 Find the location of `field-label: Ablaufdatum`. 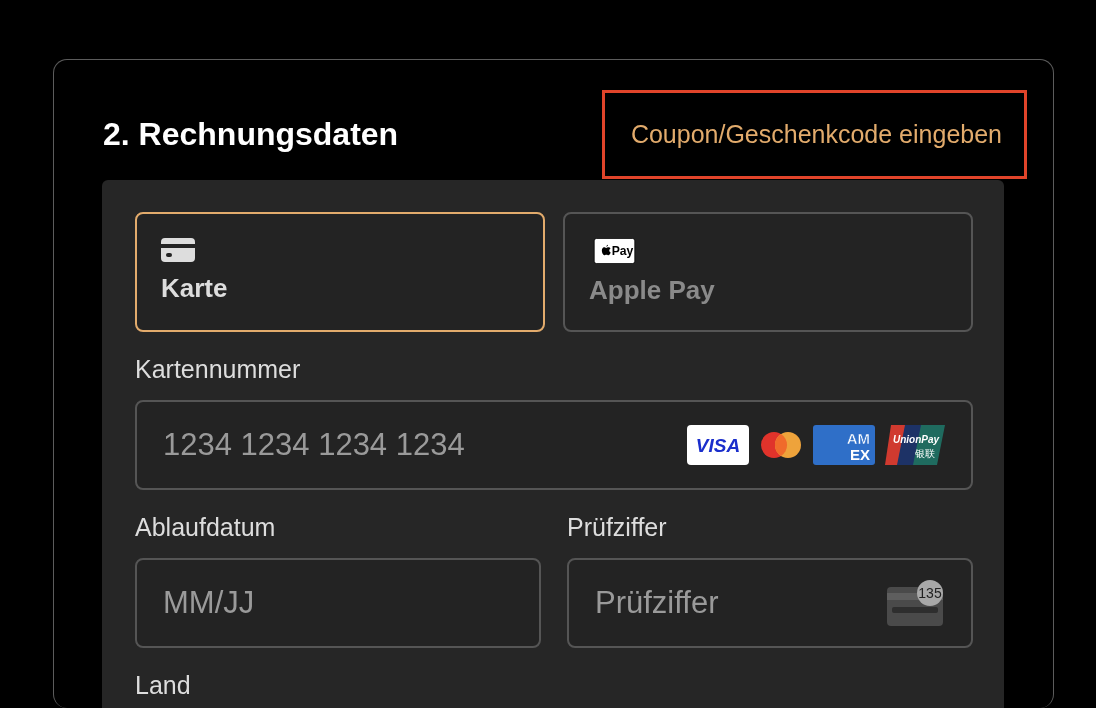

field-label: Ablaufdatum is located at coordinates (206, 527).